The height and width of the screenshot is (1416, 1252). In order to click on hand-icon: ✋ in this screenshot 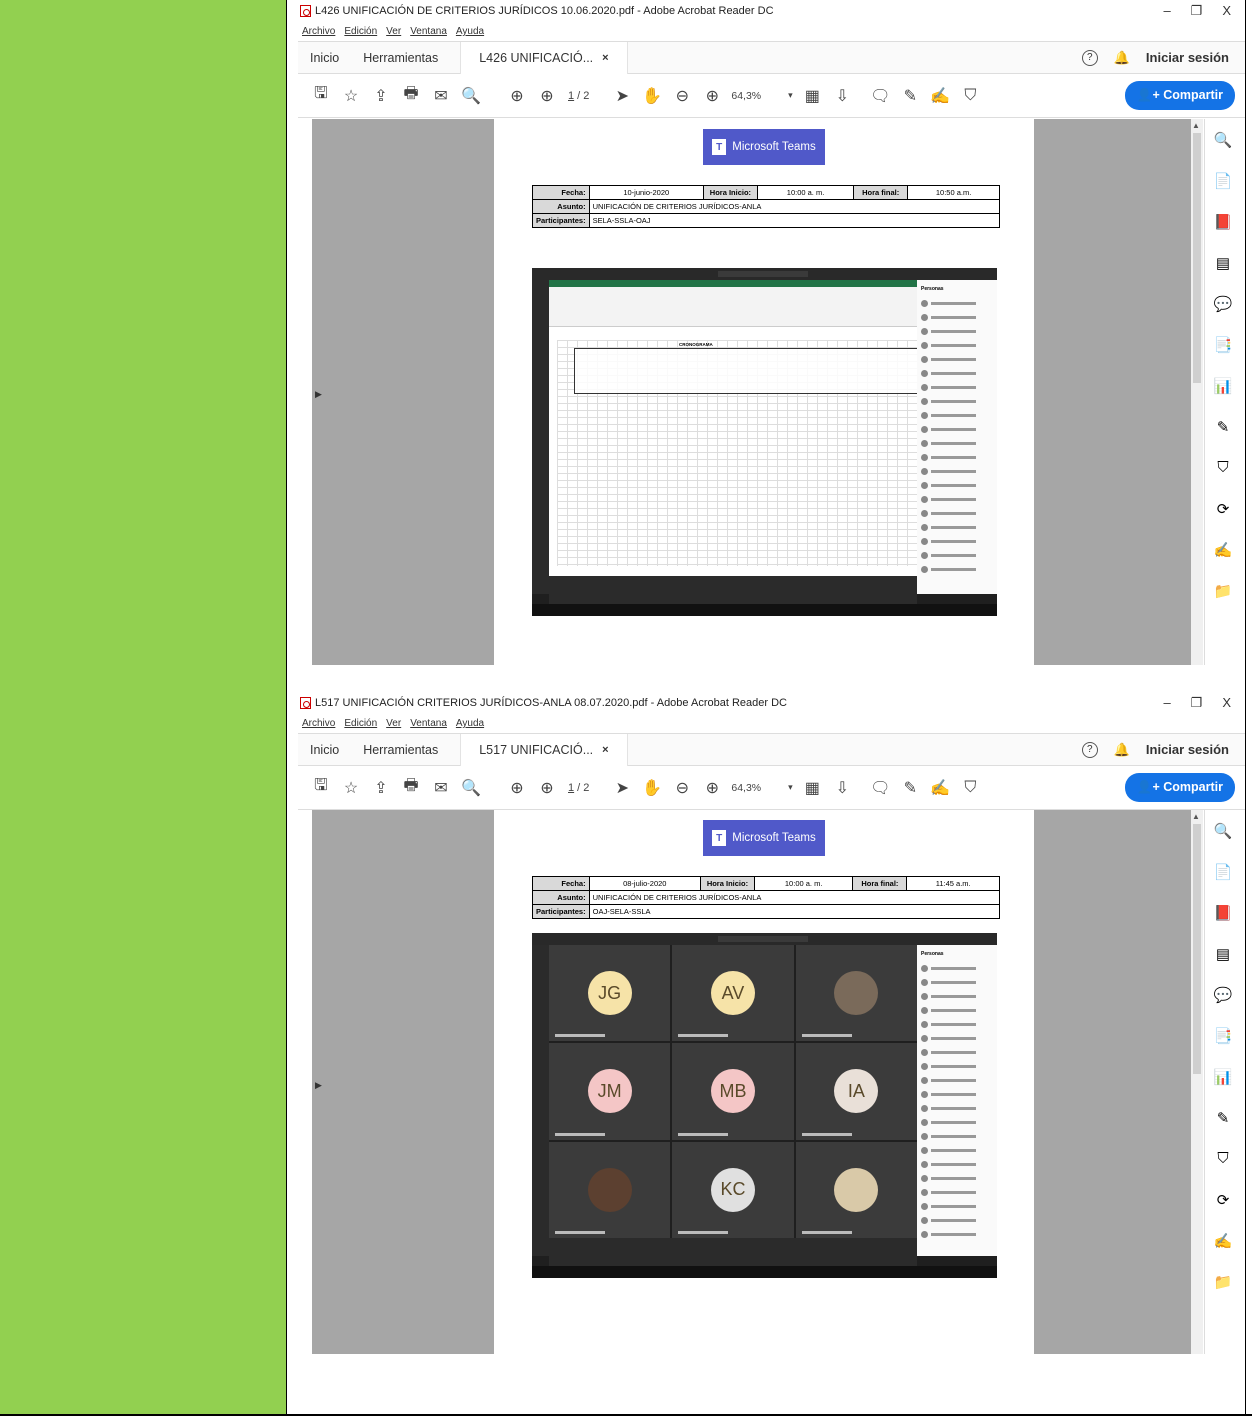, I will do `click(652, 788)`.